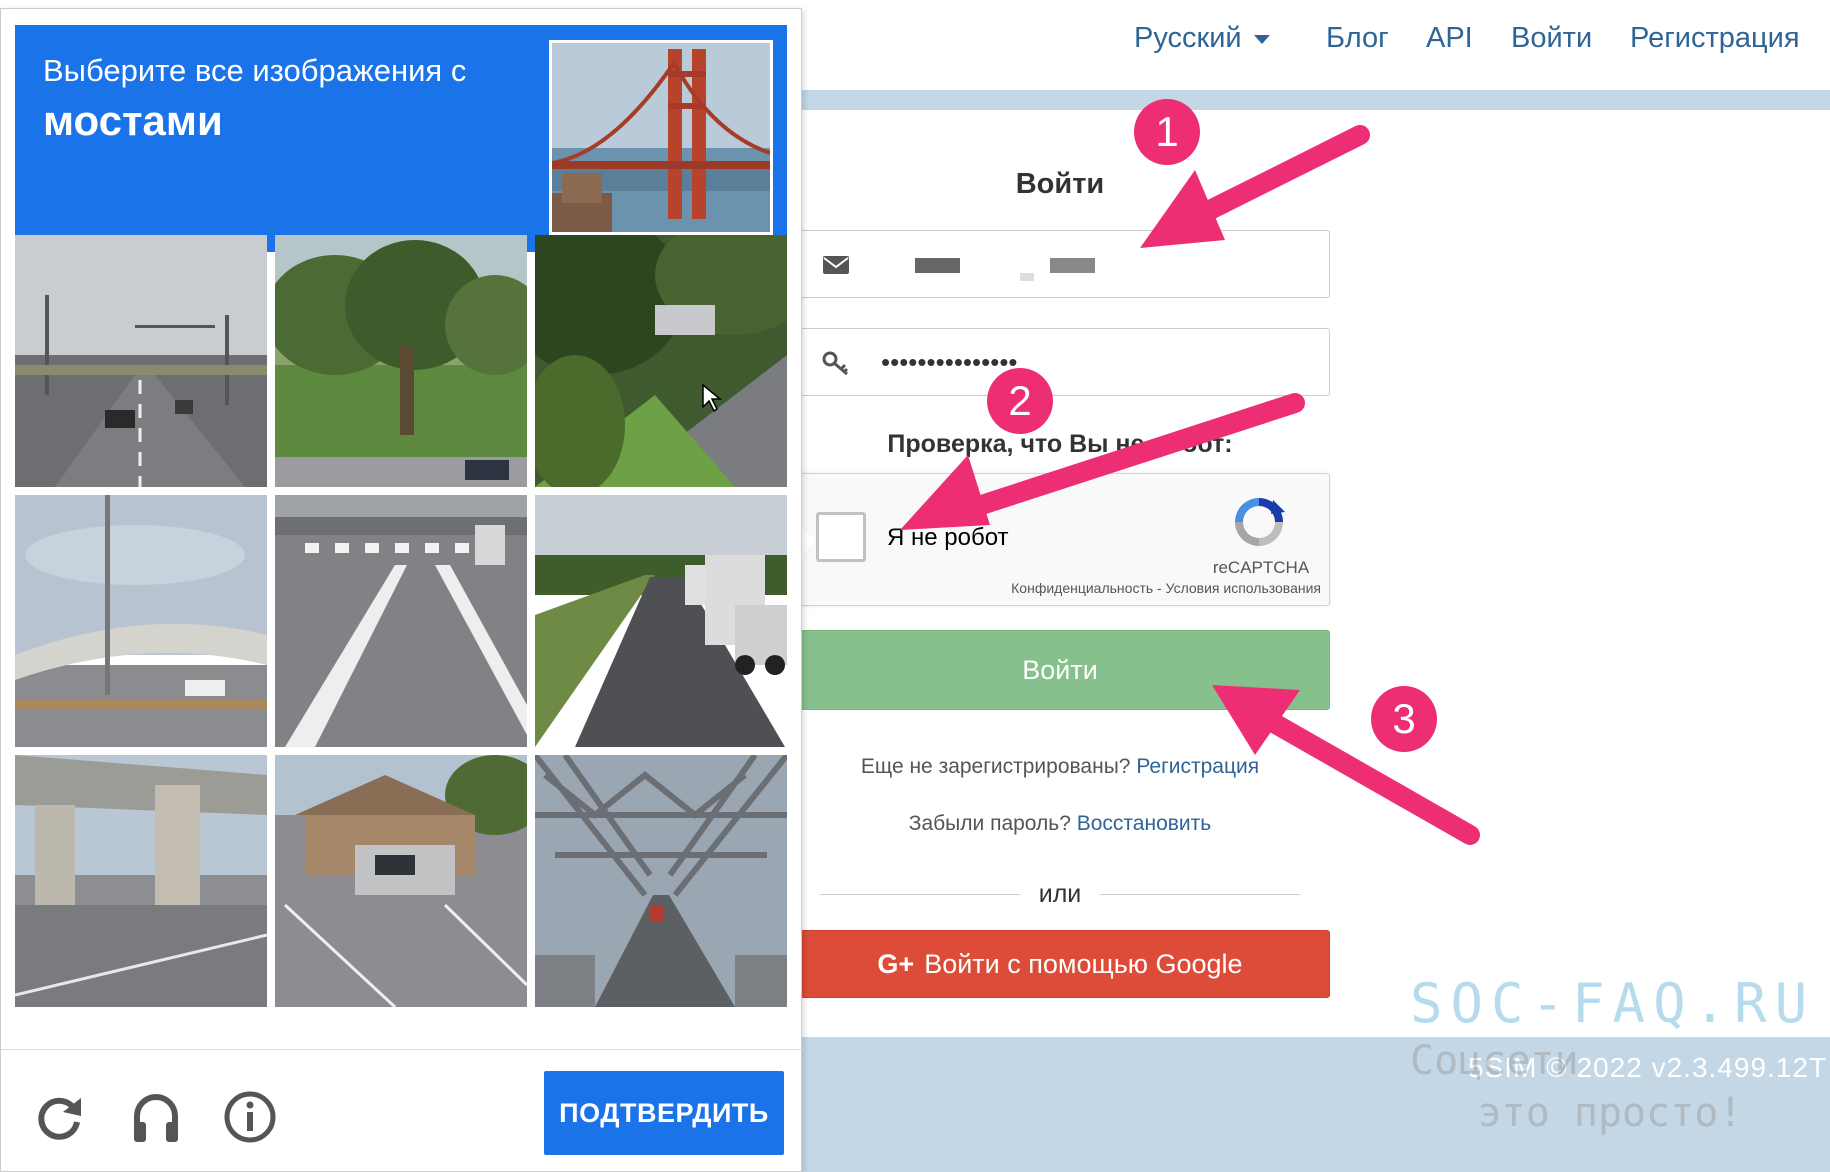  I want to click on password-input, so click(1091, 362).